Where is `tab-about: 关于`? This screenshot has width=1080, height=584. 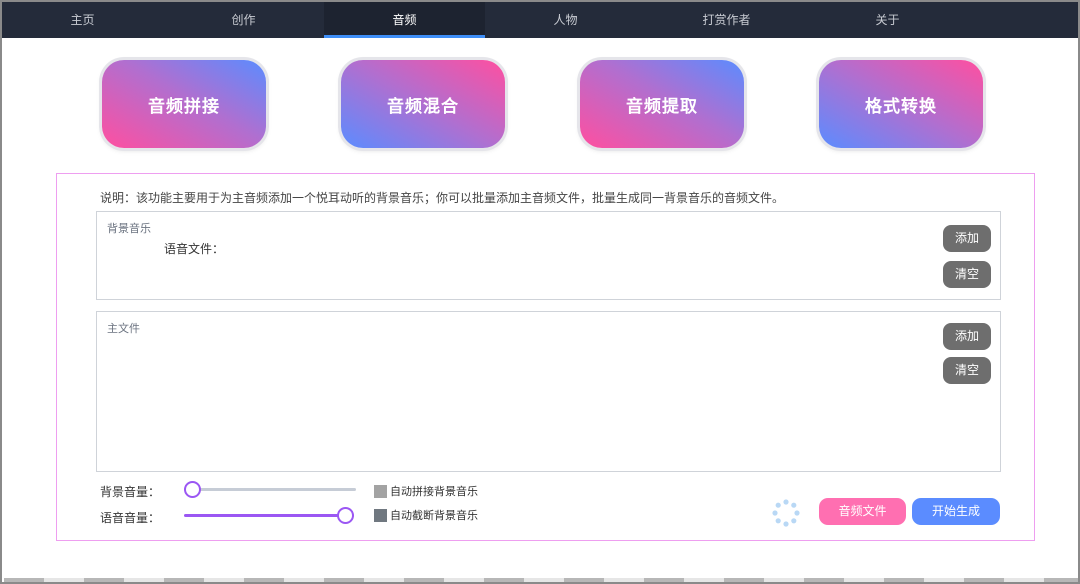
tab-about: 关于 is located at coordinates (887, 20).